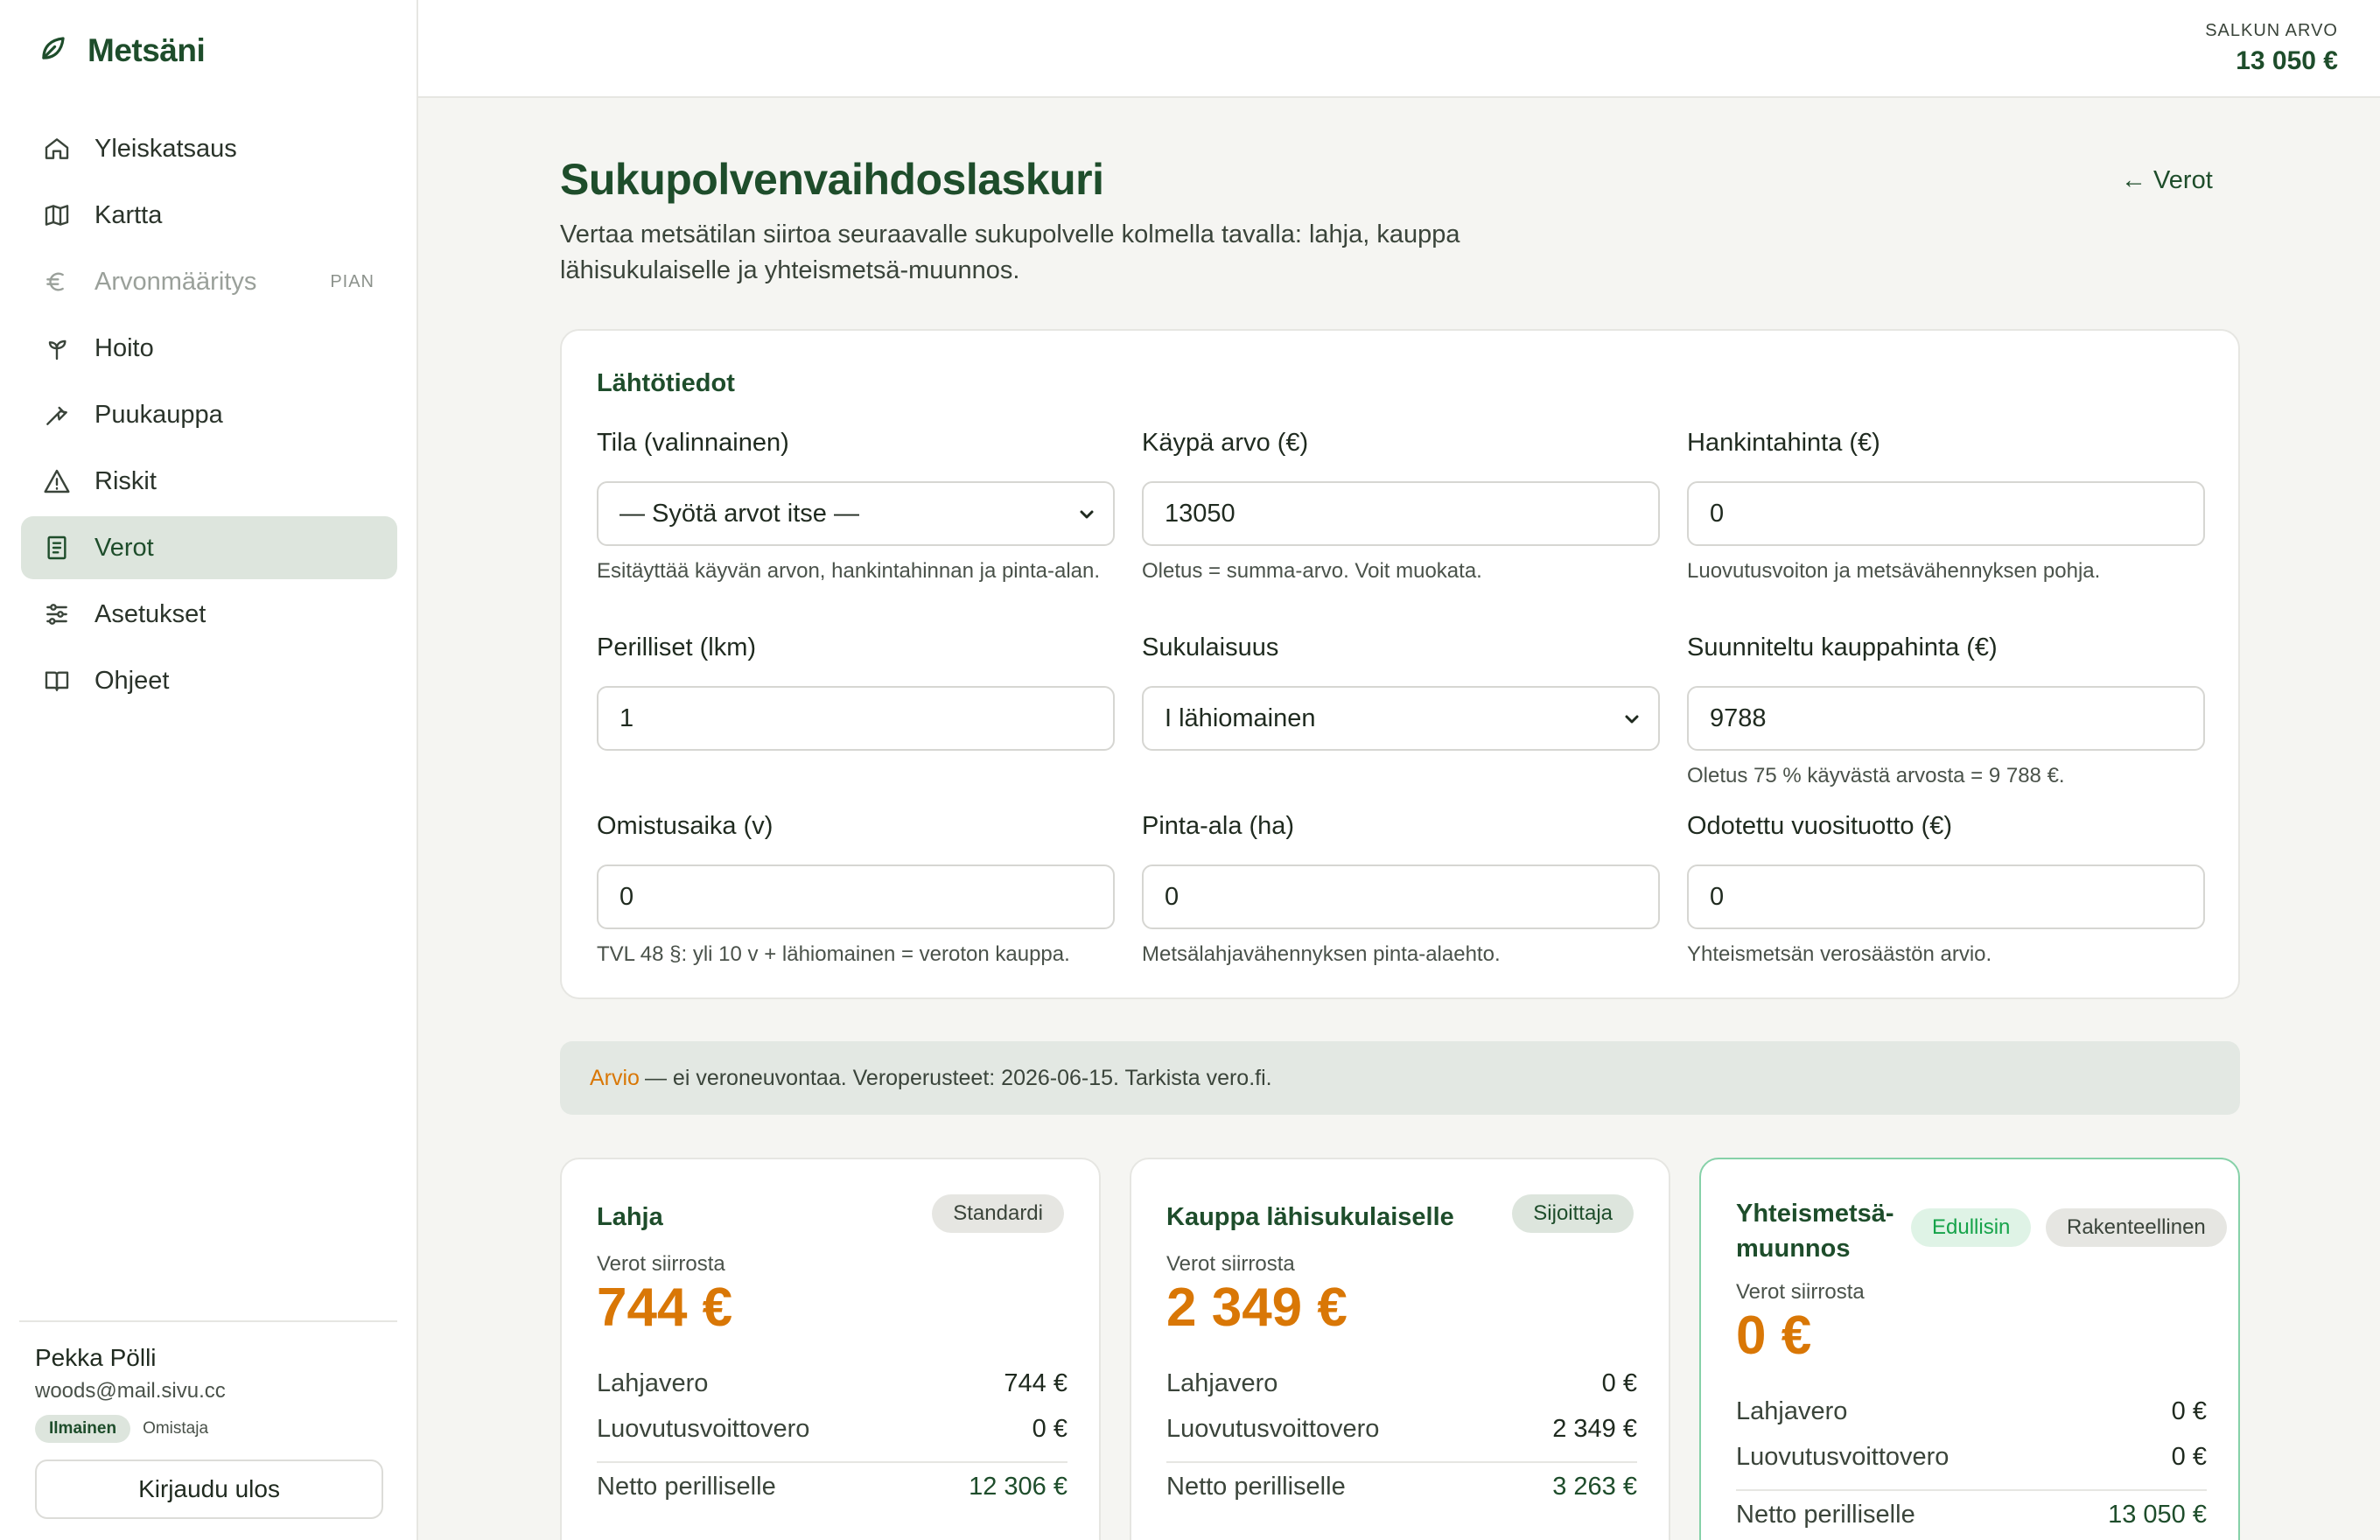  I want to click on result-amount: 744 €, so click(665, 1308).